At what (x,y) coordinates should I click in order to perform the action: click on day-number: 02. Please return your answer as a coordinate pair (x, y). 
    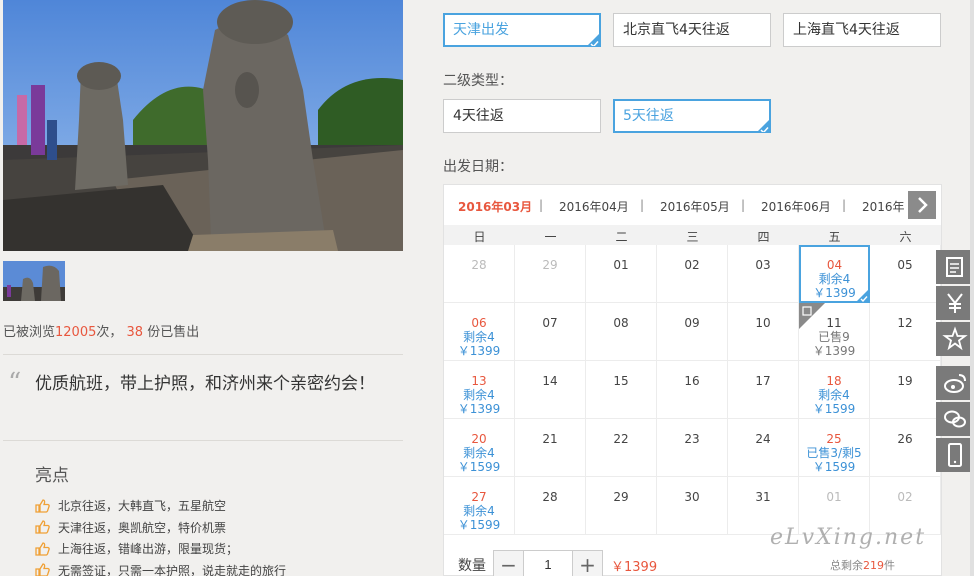
    Looking at the image, I should click on (905, 497).